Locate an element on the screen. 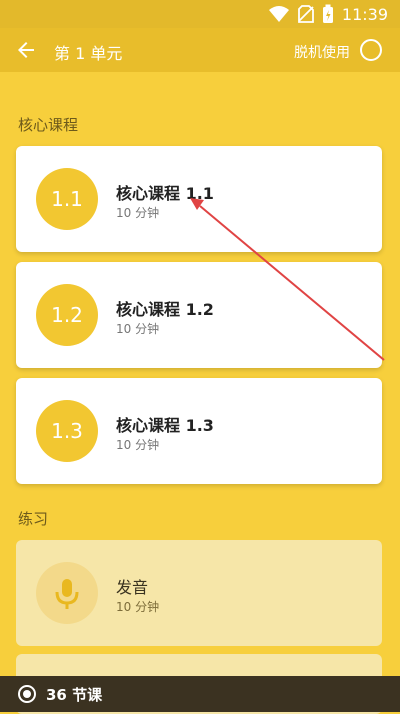  lesson-title: 核心课程 1.1 is located at coordinates (165, 193).